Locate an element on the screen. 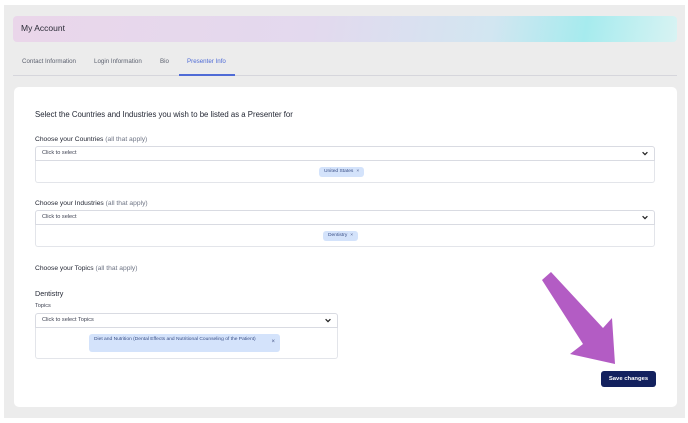 This screenshot has width=688, height=423. countries-label-text: Choose your Countries is located at coordinates (69, 139).